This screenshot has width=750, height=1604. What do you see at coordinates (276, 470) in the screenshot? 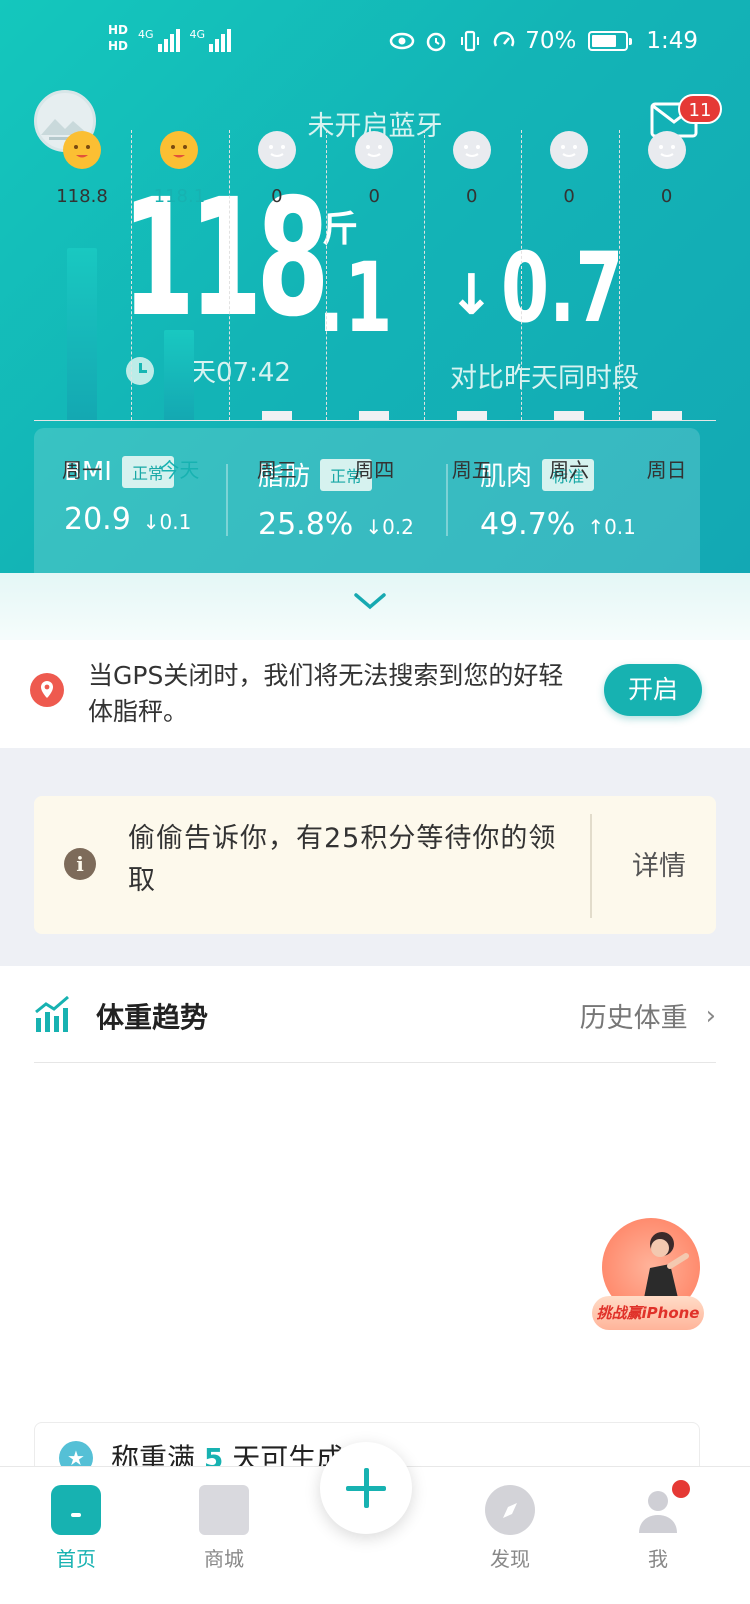
I see `x-axis-label: 周三` at bounding box center [276, 470].